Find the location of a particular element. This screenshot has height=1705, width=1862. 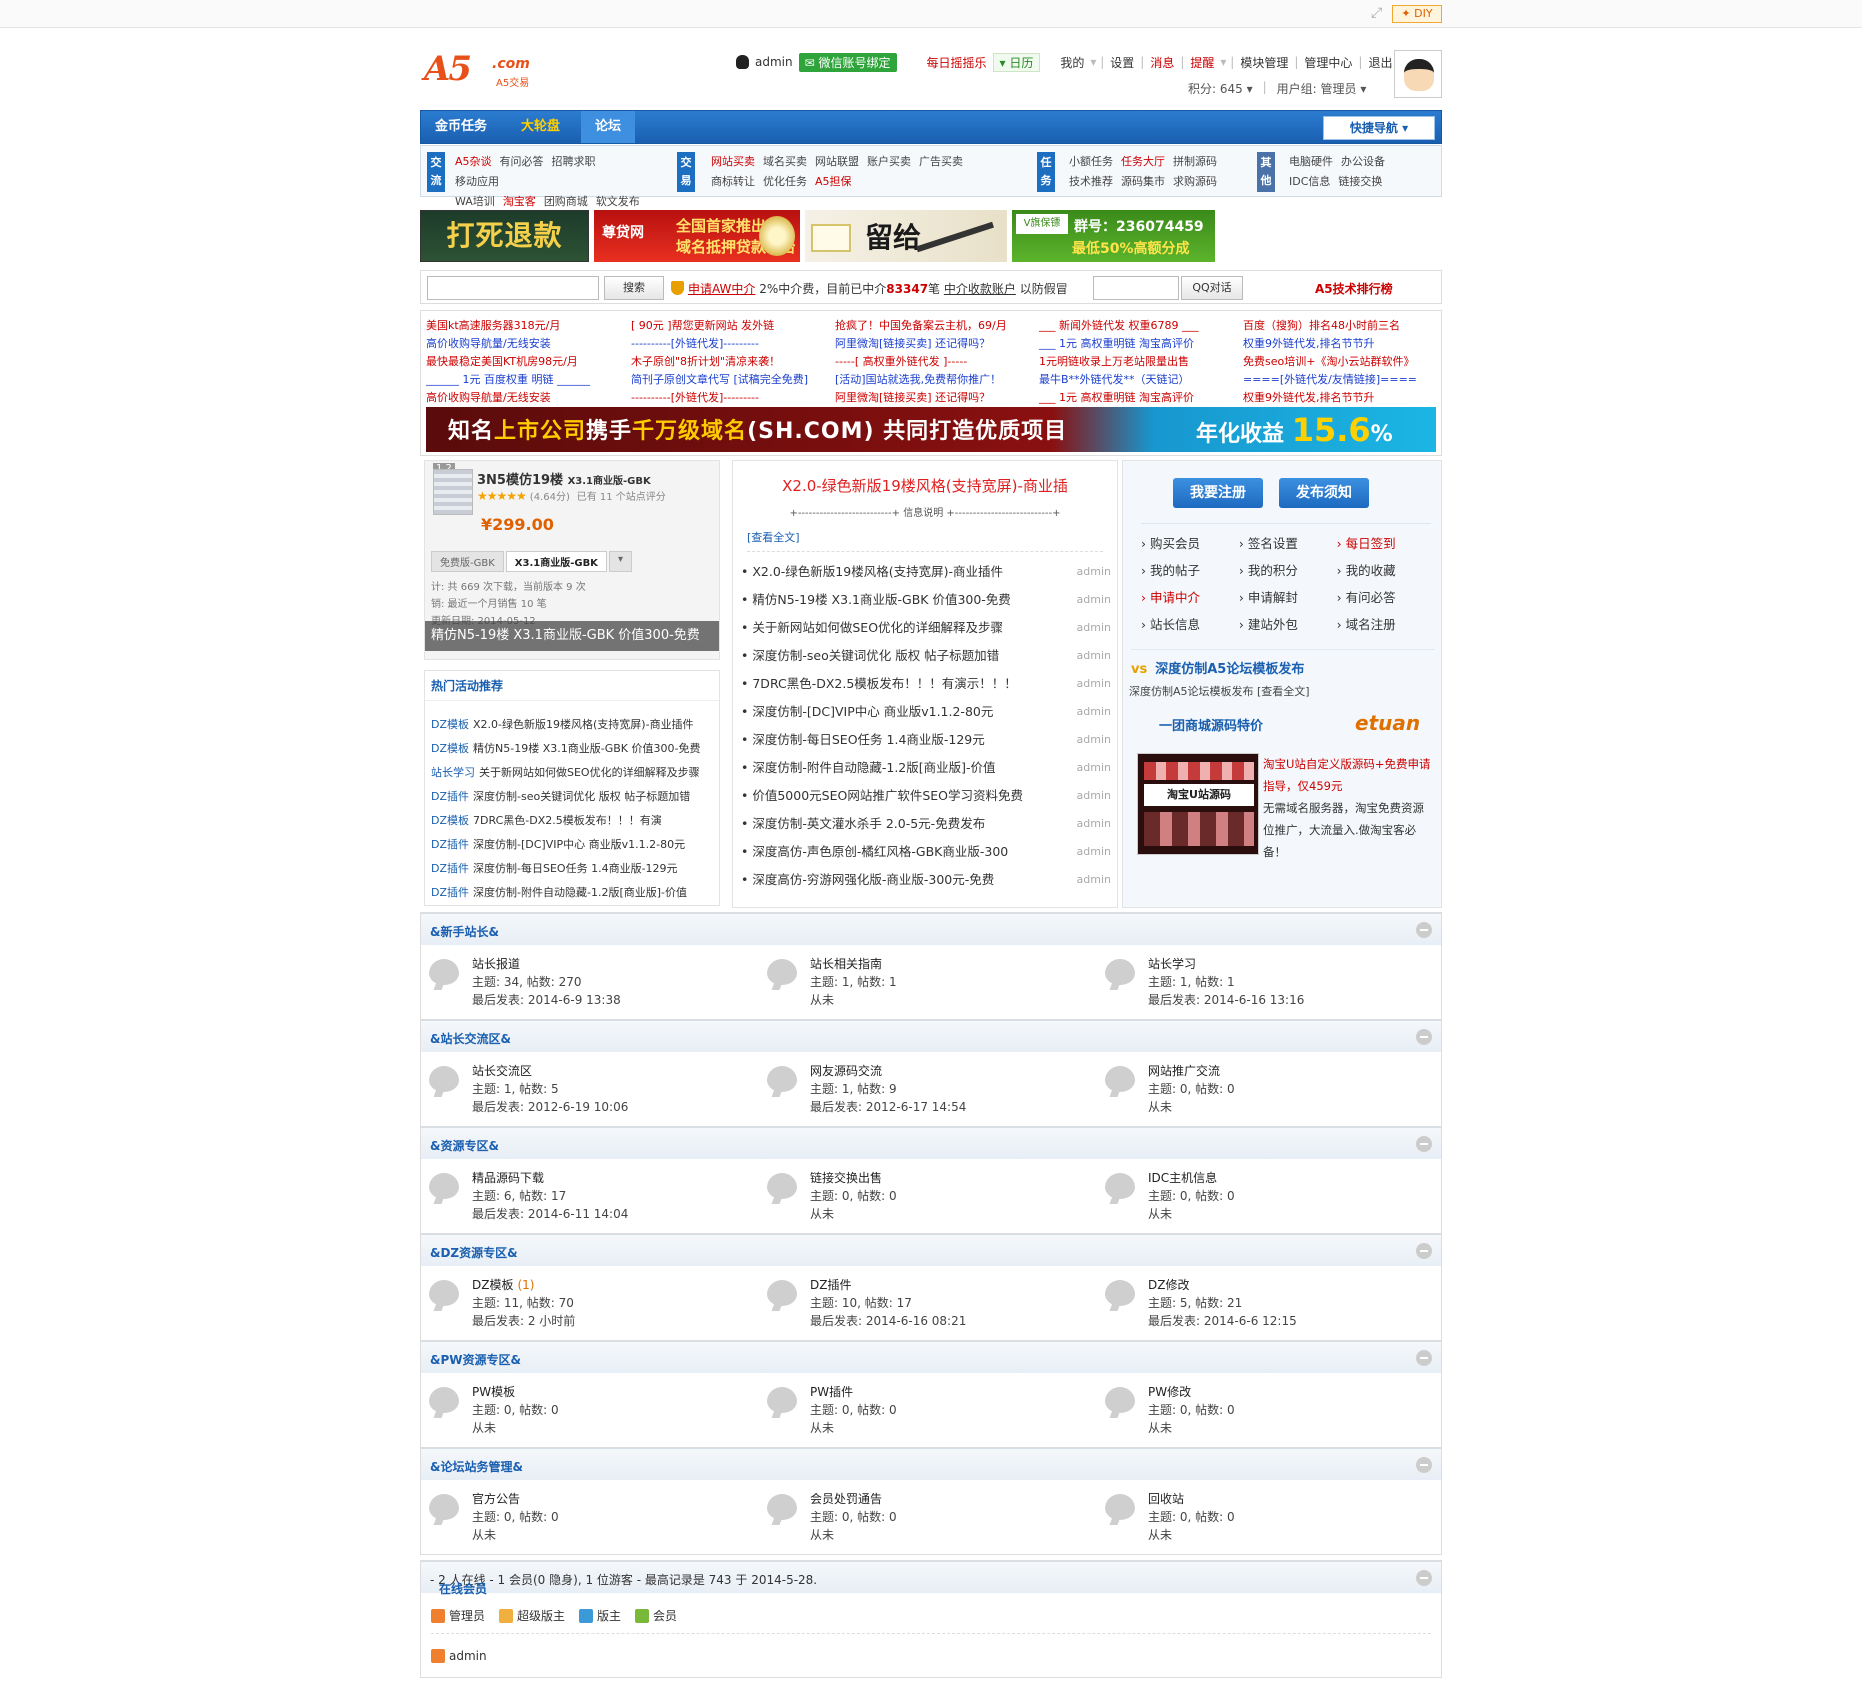

thread-item: • 深度仿制-[DC]VIP中心 商业版v1.1.2-80元 admin is located at coordinates (926, 712).